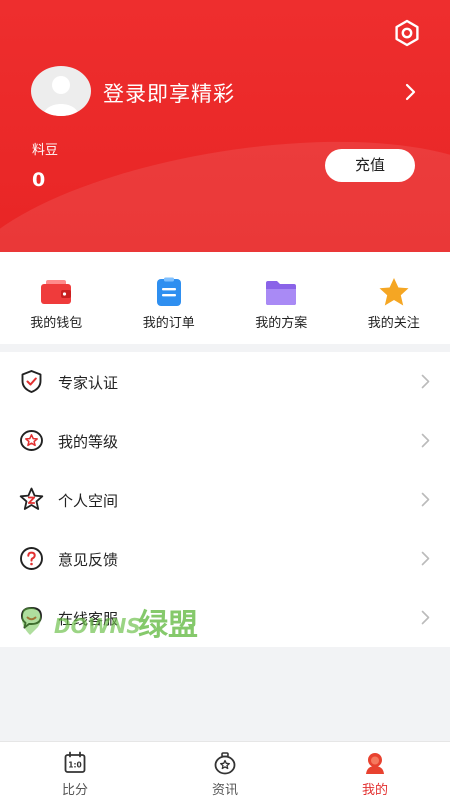 The height and width of the screenshot is (800, 450). What do you see at coordinates (225, 440) in the screenshot?
I see `menu-item-my-level: 我的等级` at bounding box center [225, 440].